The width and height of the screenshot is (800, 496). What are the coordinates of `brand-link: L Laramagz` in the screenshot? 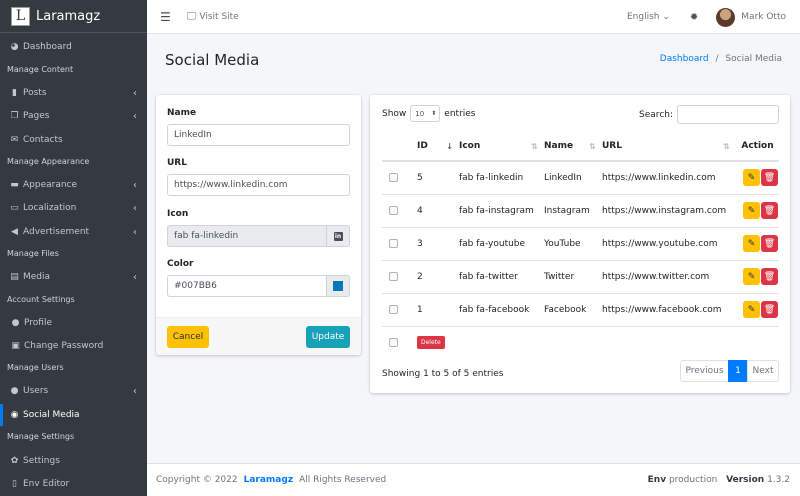 It's located at (73, 16).